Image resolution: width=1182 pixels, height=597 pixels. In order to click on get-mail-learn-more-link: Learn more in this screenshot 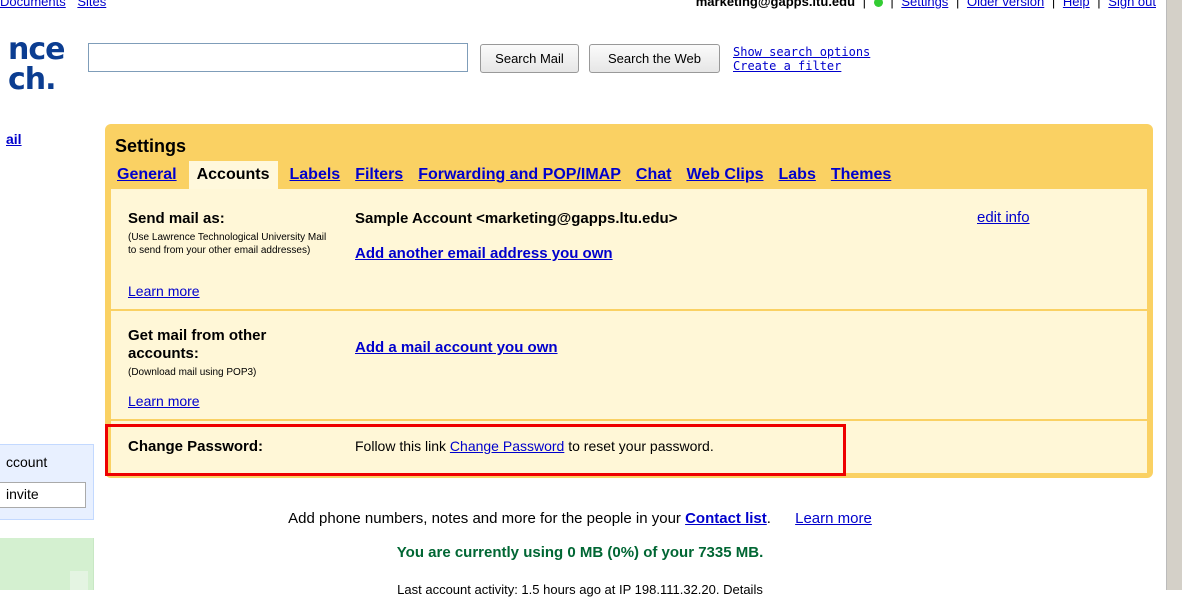, I will do `click(164, 401)`.